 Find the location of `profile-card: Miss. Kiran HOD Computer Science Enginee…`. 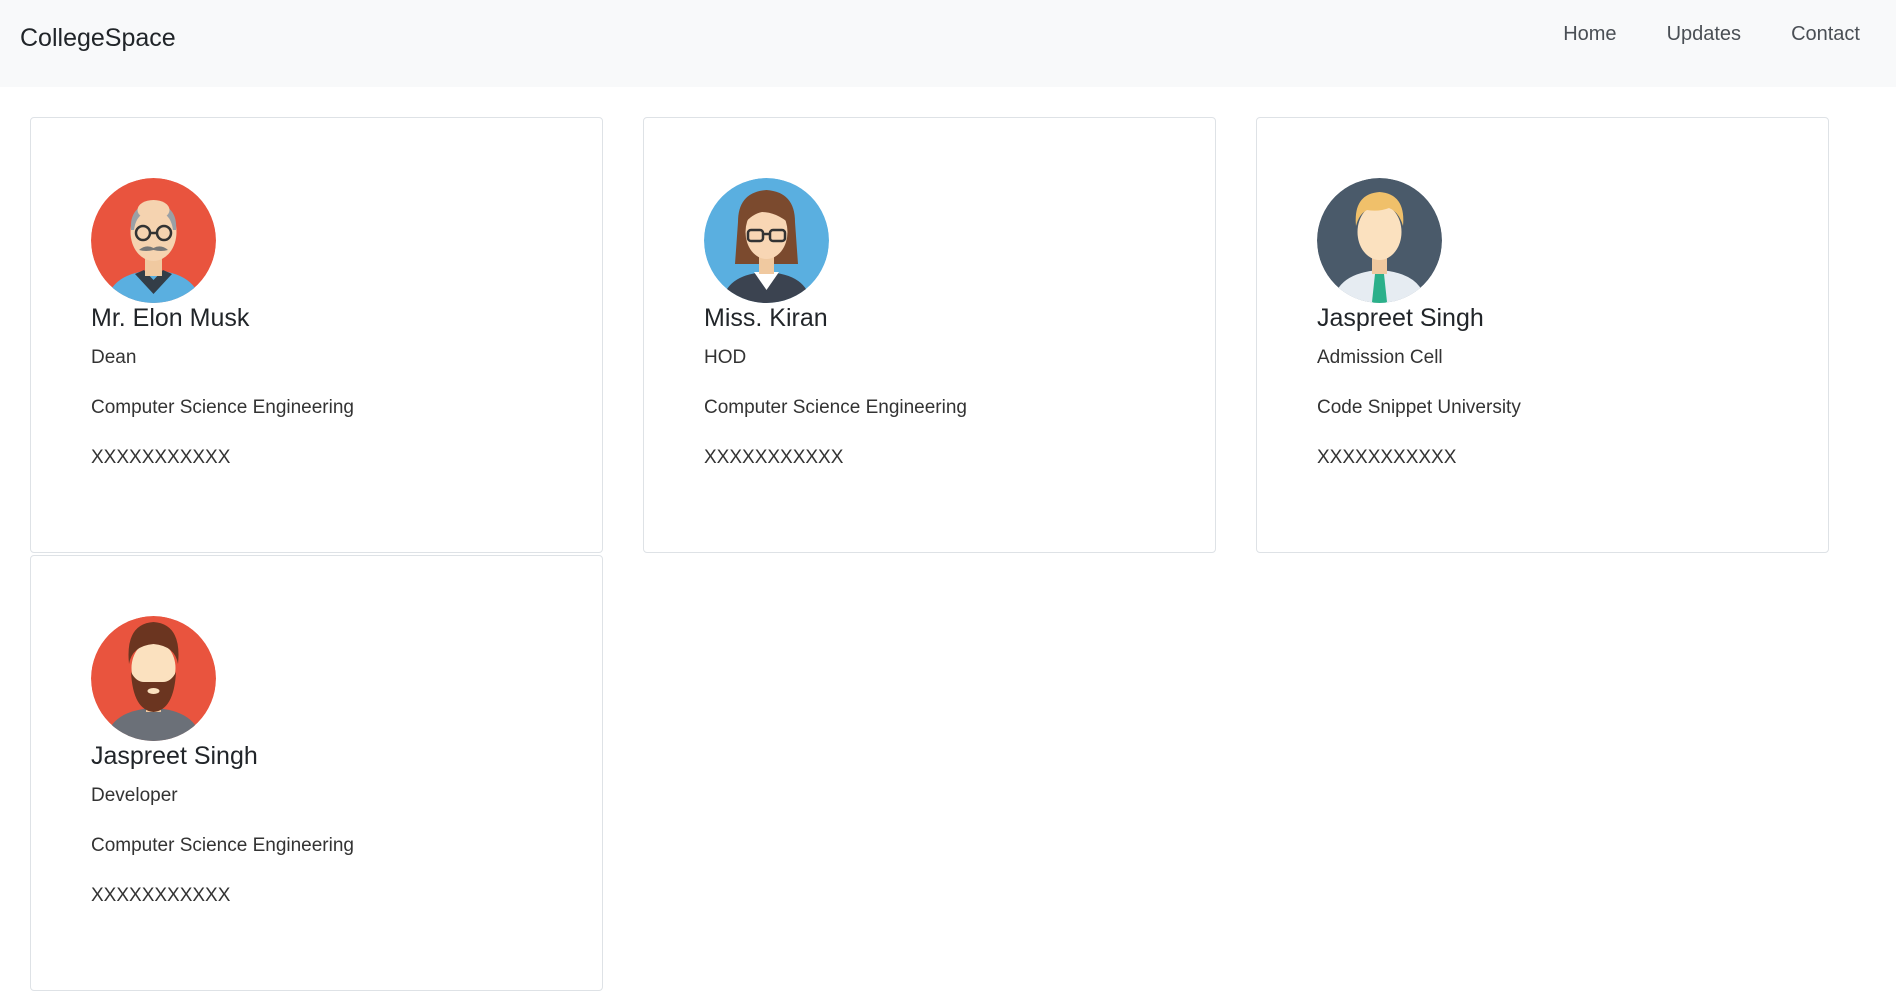

profile-card: Miss. Kiran HOD Computer Science Enginee… is located at coordinates (929, 335).